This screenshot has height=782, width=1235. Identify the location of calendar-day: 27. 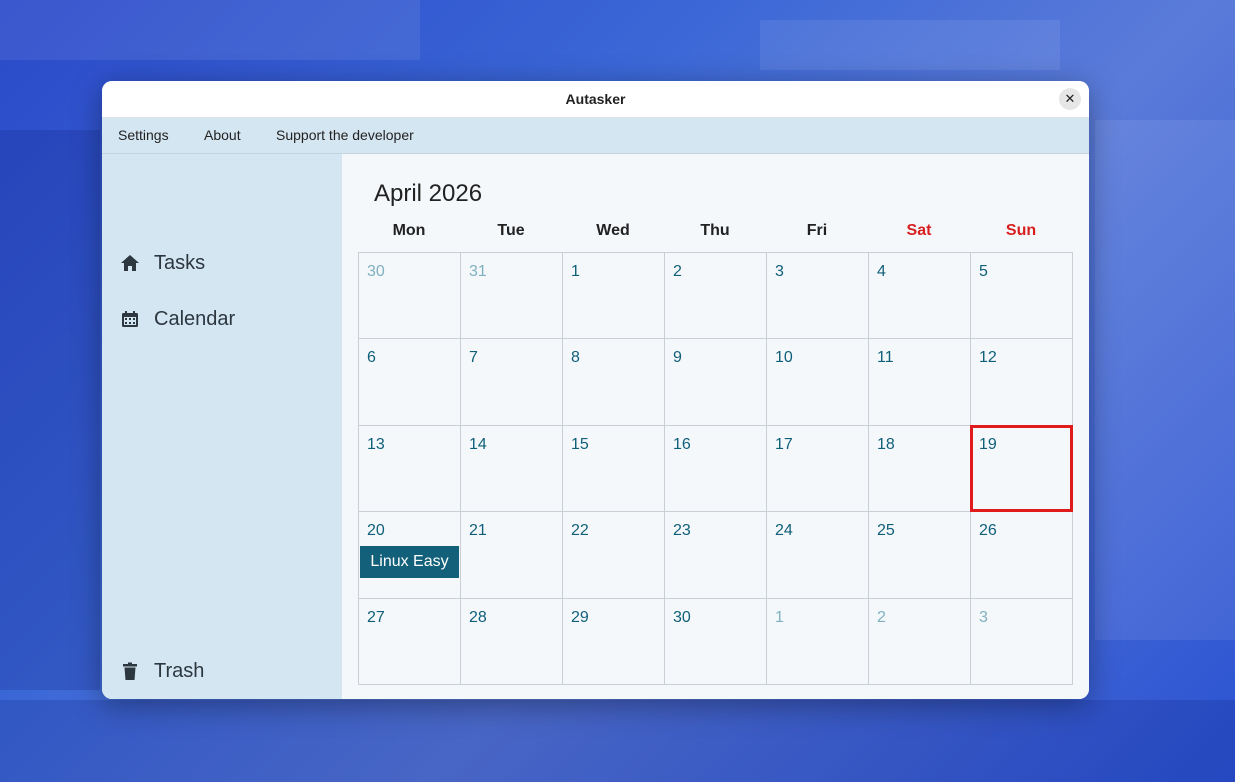
(409, 641).